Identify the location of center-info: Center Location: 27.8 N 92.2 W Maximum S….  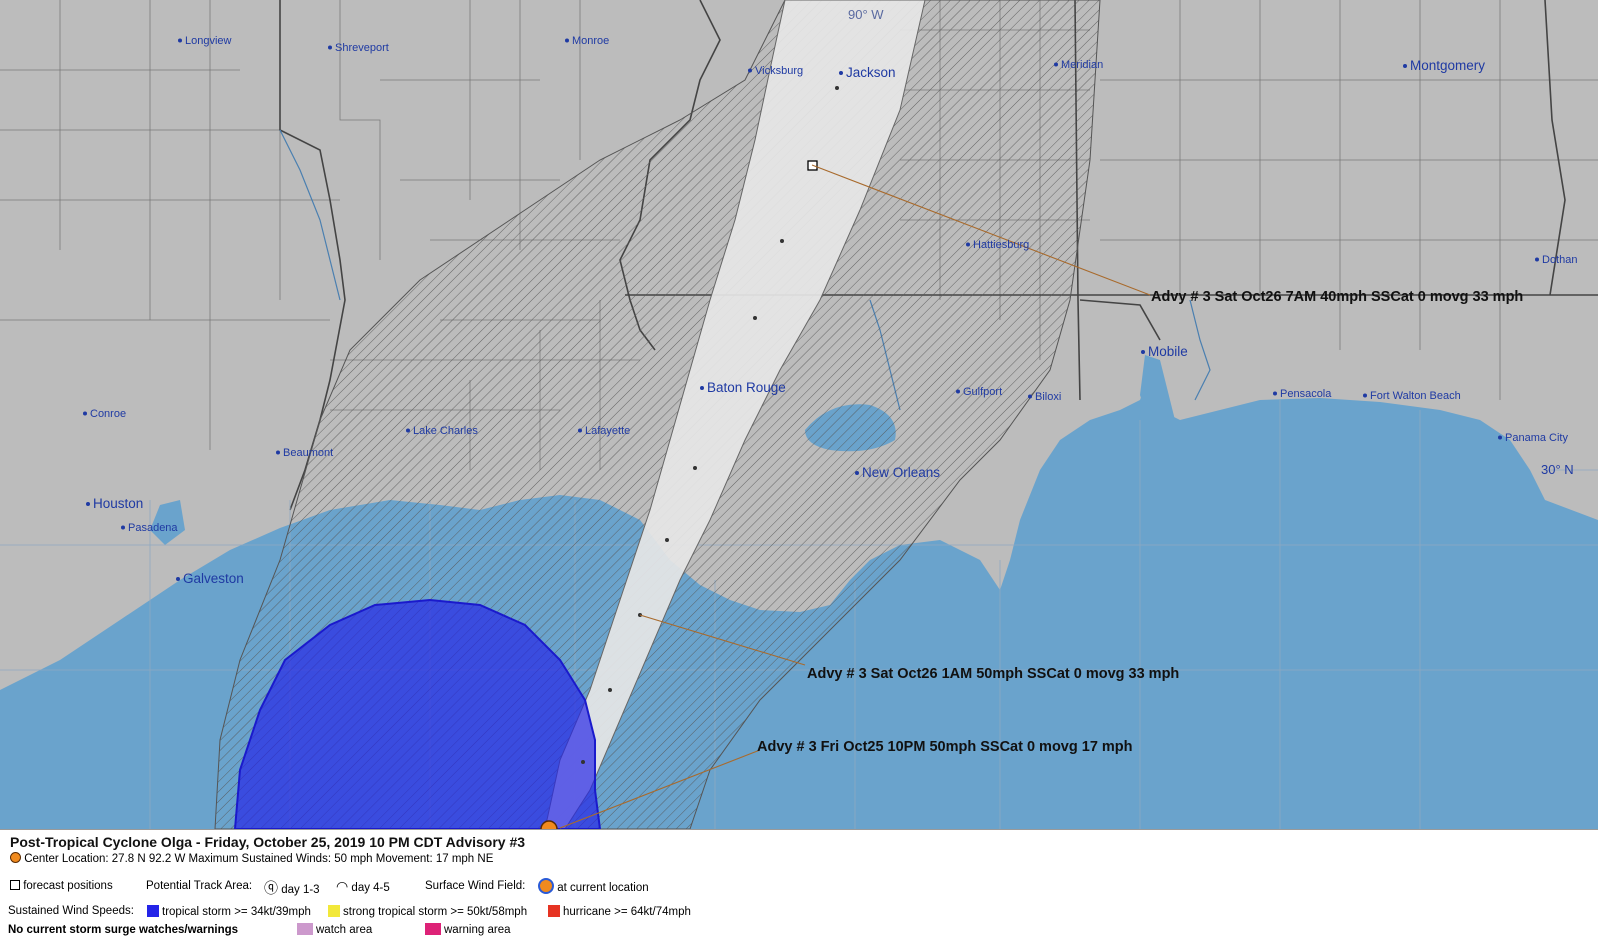
(251, 858).